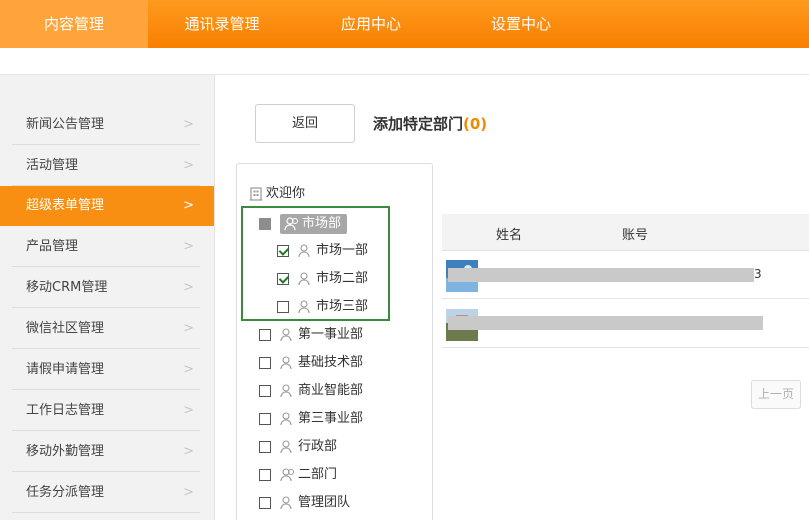 The width and height of the screenshot is (809, 520). Describe the element at coordinates (318, 474) in the screenshot. I see `tree-node-label: 二部门` at that location.